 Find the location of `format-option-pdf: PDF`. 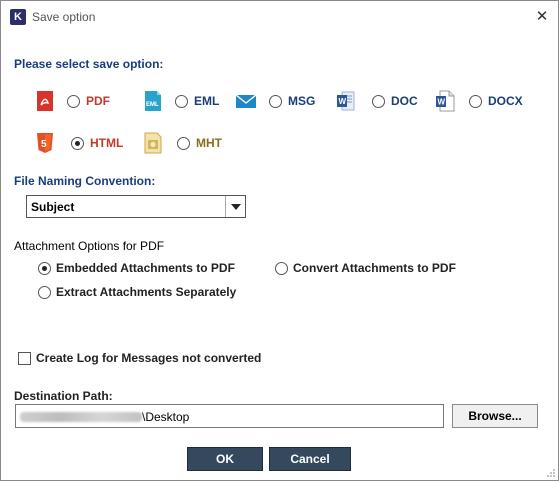

format-option-pdf: PDF is located at coordinates (72, 101).